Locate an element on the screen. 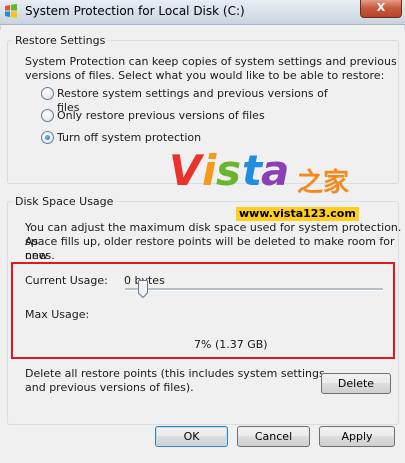 The height and width of the screenshot is (463, 405). close-button: X is located at coordinates (381, 9).